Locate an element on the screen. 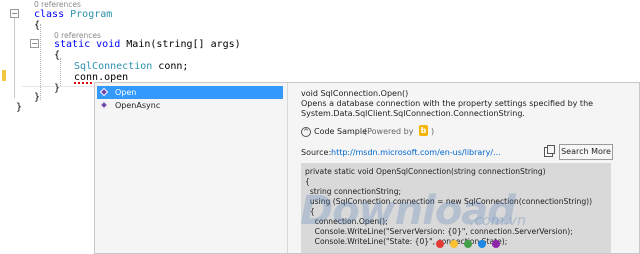 This screenshot has width=640, height=254. powered-by-close: ) is located at coordinates (433, 131).